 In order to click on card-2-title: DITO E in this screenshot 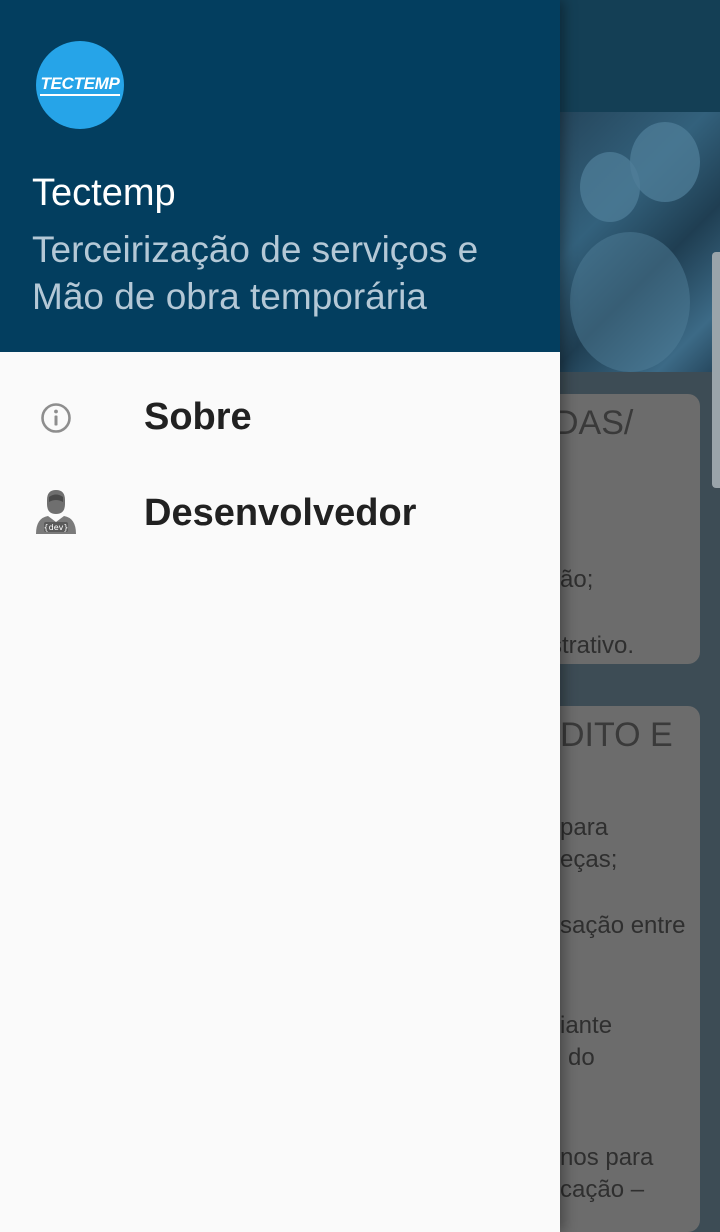, I will do `click(616, 735)`.